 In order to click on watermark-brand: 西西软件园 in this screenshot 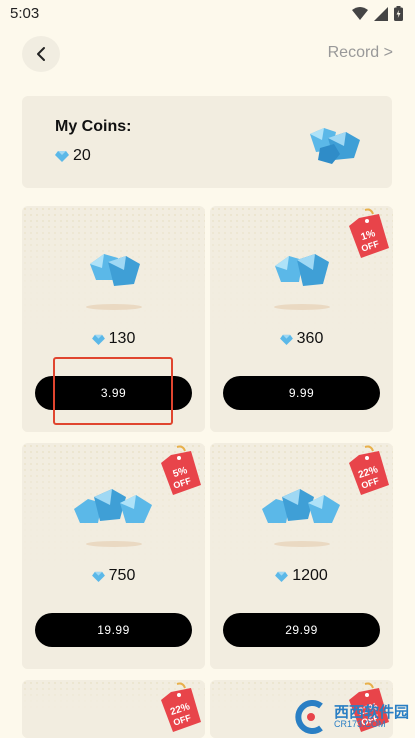, I will do `click(371, 712)`.